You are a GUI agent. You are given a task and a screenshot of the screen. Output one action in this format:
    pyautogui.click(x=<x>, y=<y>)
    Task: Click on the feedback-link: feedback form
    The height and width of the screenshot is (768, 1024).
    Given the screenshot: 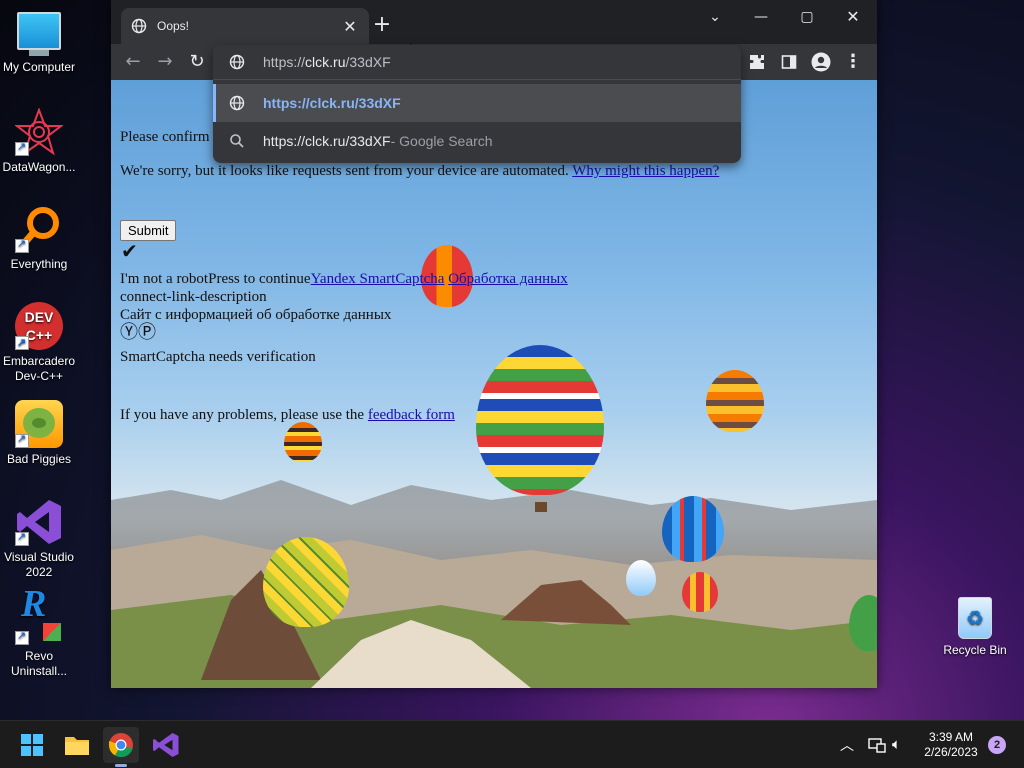 What is the action you would take?
    pyautogui.click(x=411, y=415)
    